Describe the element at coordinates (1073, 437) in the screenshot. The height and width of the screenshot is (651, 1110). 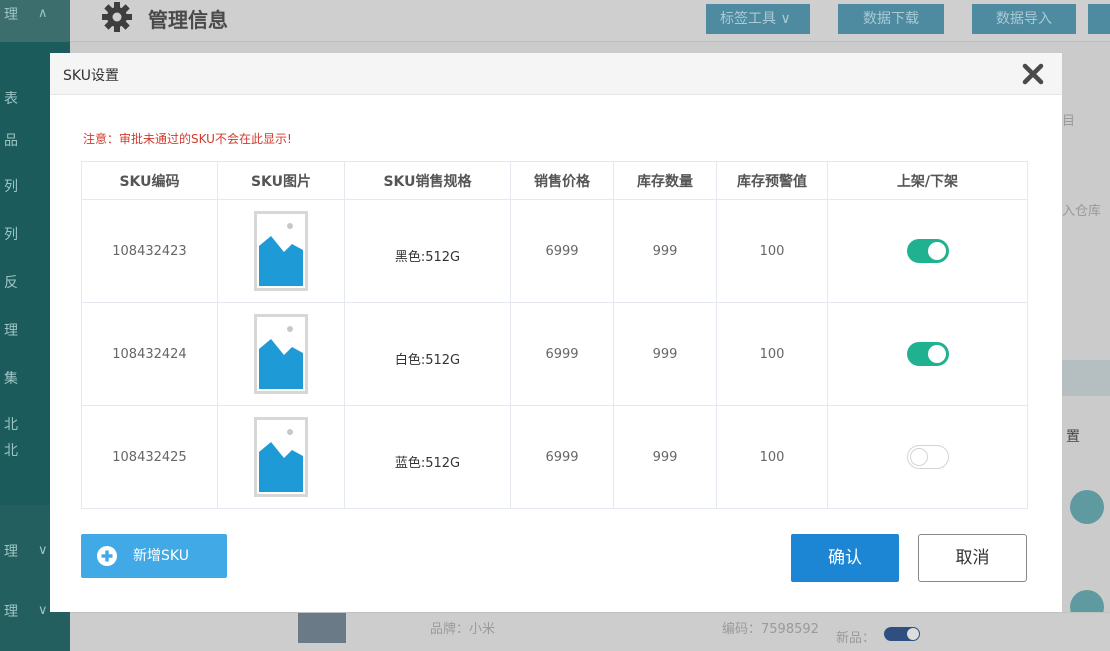
I see `background-fragment: 置` at that location.